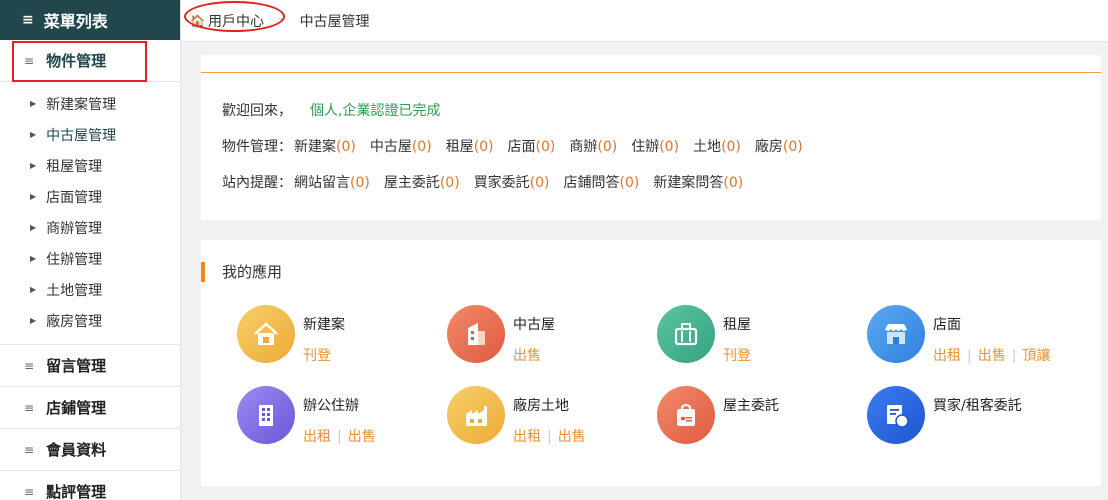  Describe the element at coordinates (332, 183) in the screenshot. I see `reminder-link: 網站留言(0)` at that location.